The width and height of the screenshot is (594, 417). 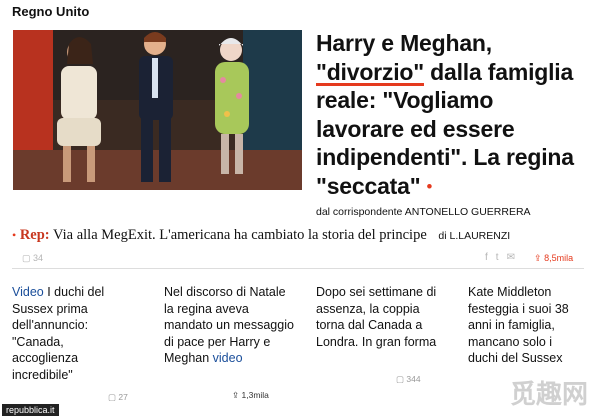 I want to click on story-3-comments: ▢ 344, so click(x=408, y=379).